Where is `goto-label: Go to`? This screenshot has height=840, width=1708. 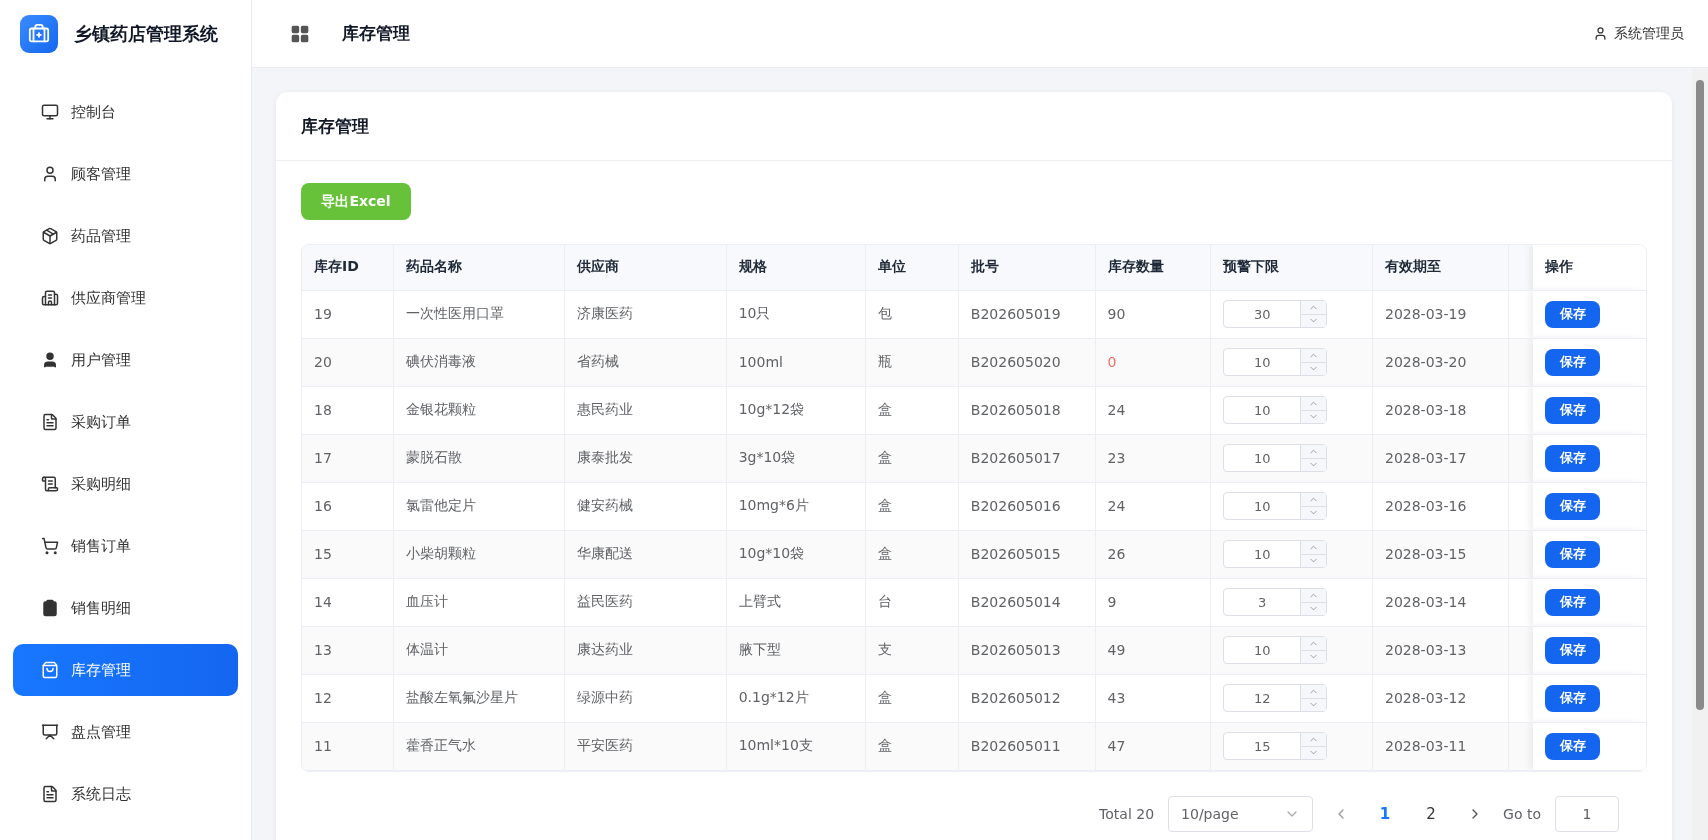 goto-label: Go to is located at coordinates (1522, 813).